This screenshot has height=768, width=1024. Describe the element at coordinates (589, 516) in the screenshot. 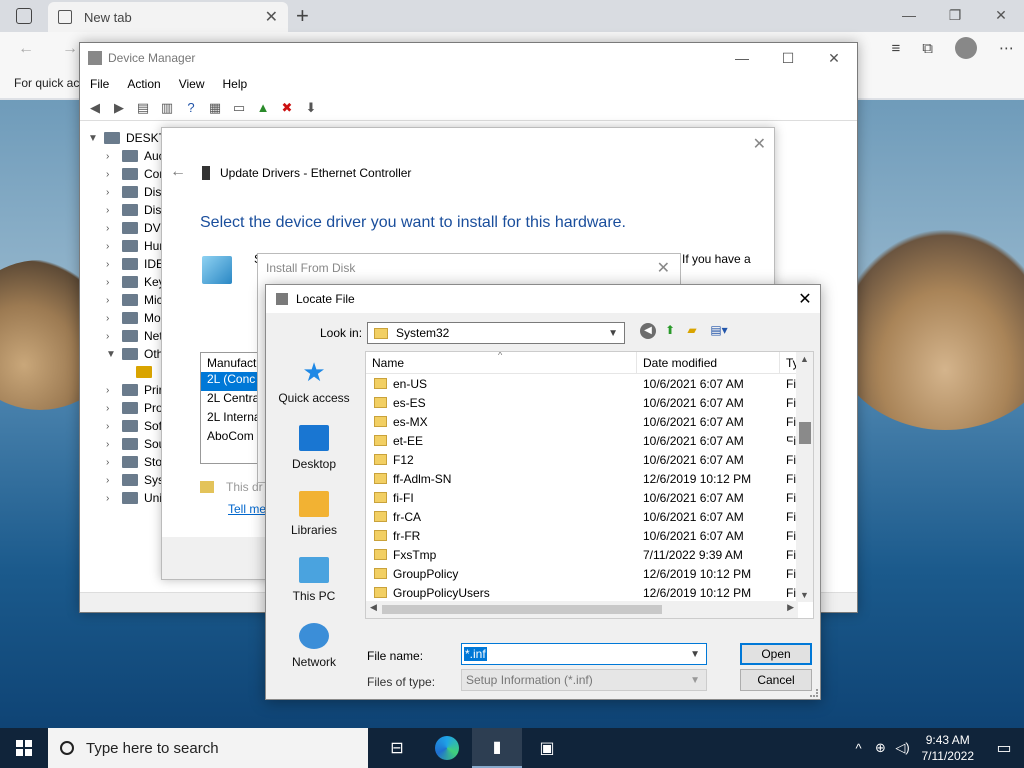

I see `file-row: fr-CA 10/6/2021 6:07 AM Fil` at that location.